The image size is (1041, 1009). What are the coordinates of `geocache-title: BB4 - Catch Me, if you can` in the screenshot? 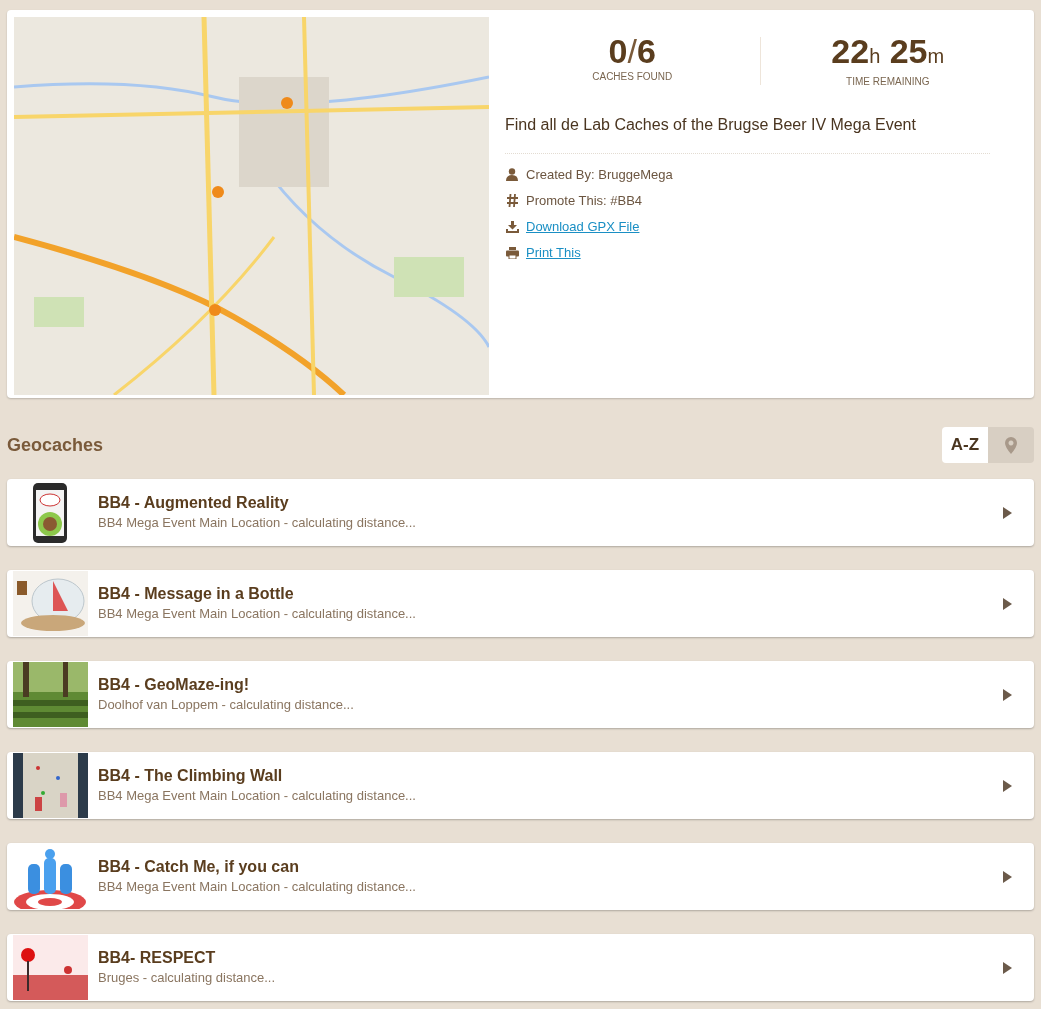 It's located at (199, 866).